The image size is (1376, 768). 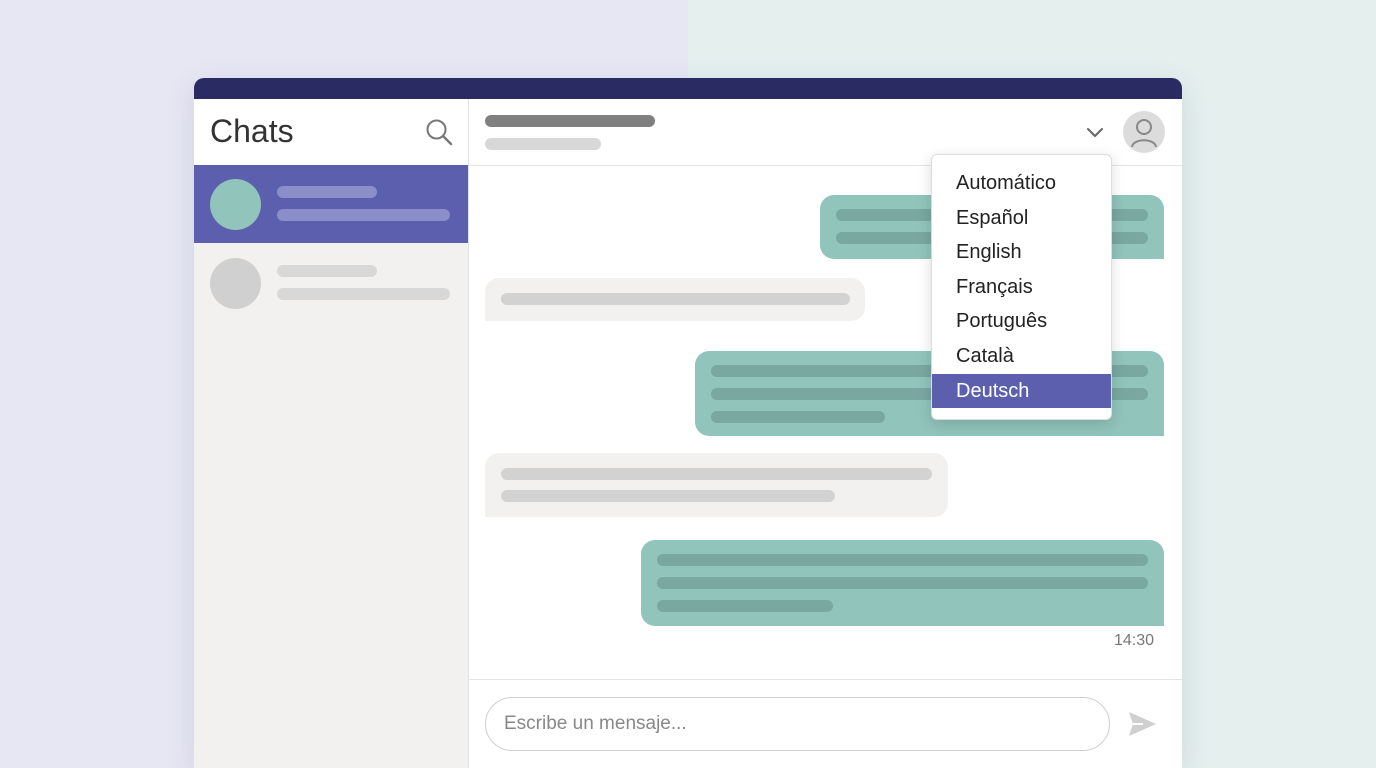 I want to click on chat-list-item-active, so click(x=331, y=204).